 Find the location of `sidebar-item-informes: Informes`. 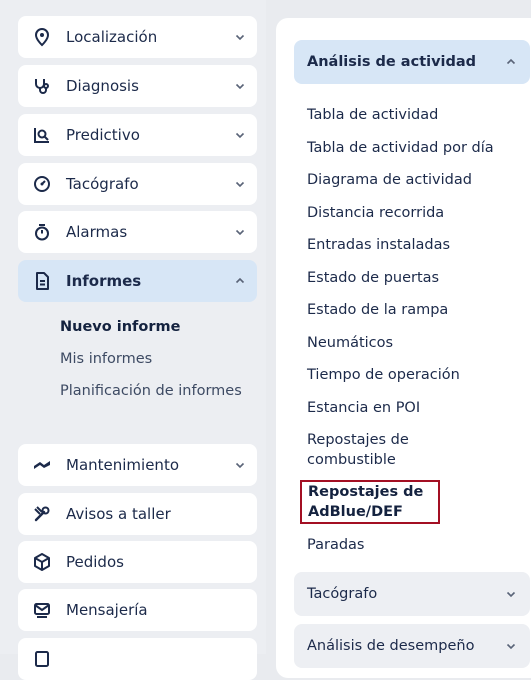

sidebar-item-informes: Informes is located at coordinates (137, 281).